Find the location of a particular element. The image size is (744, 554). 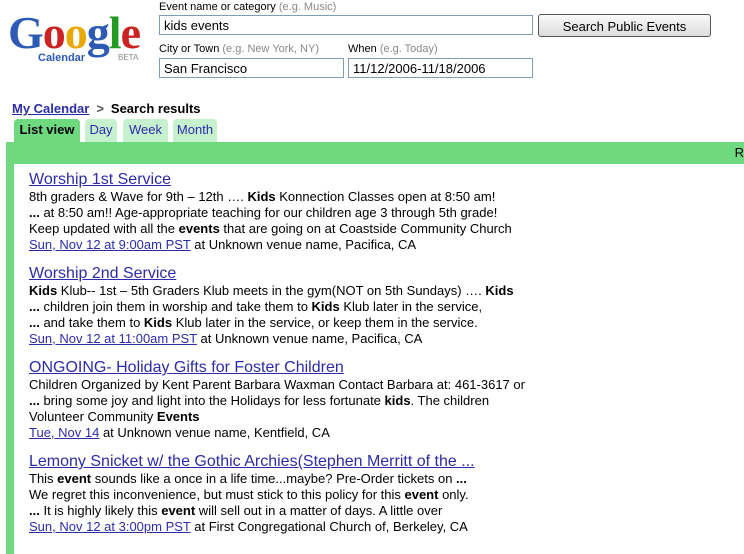

snippet-text: Klub later in the service, is located at coordinates (411, 306).